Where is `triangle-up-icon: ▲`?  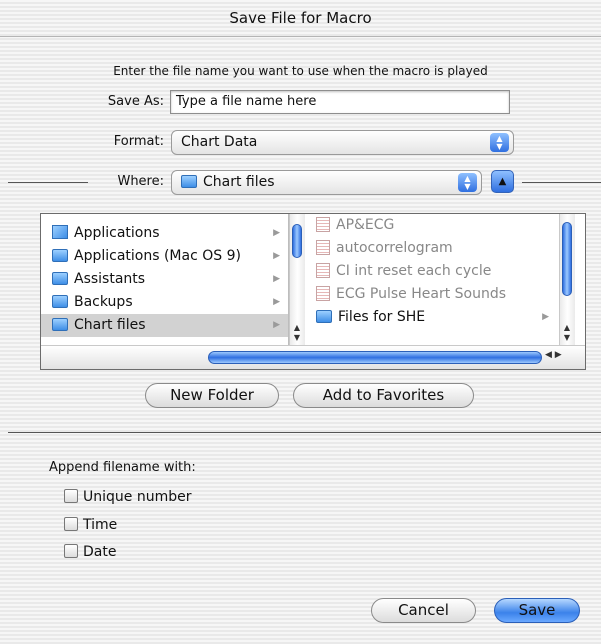 triangle-up-icon: ▲ is located at coordinates (502, 181).